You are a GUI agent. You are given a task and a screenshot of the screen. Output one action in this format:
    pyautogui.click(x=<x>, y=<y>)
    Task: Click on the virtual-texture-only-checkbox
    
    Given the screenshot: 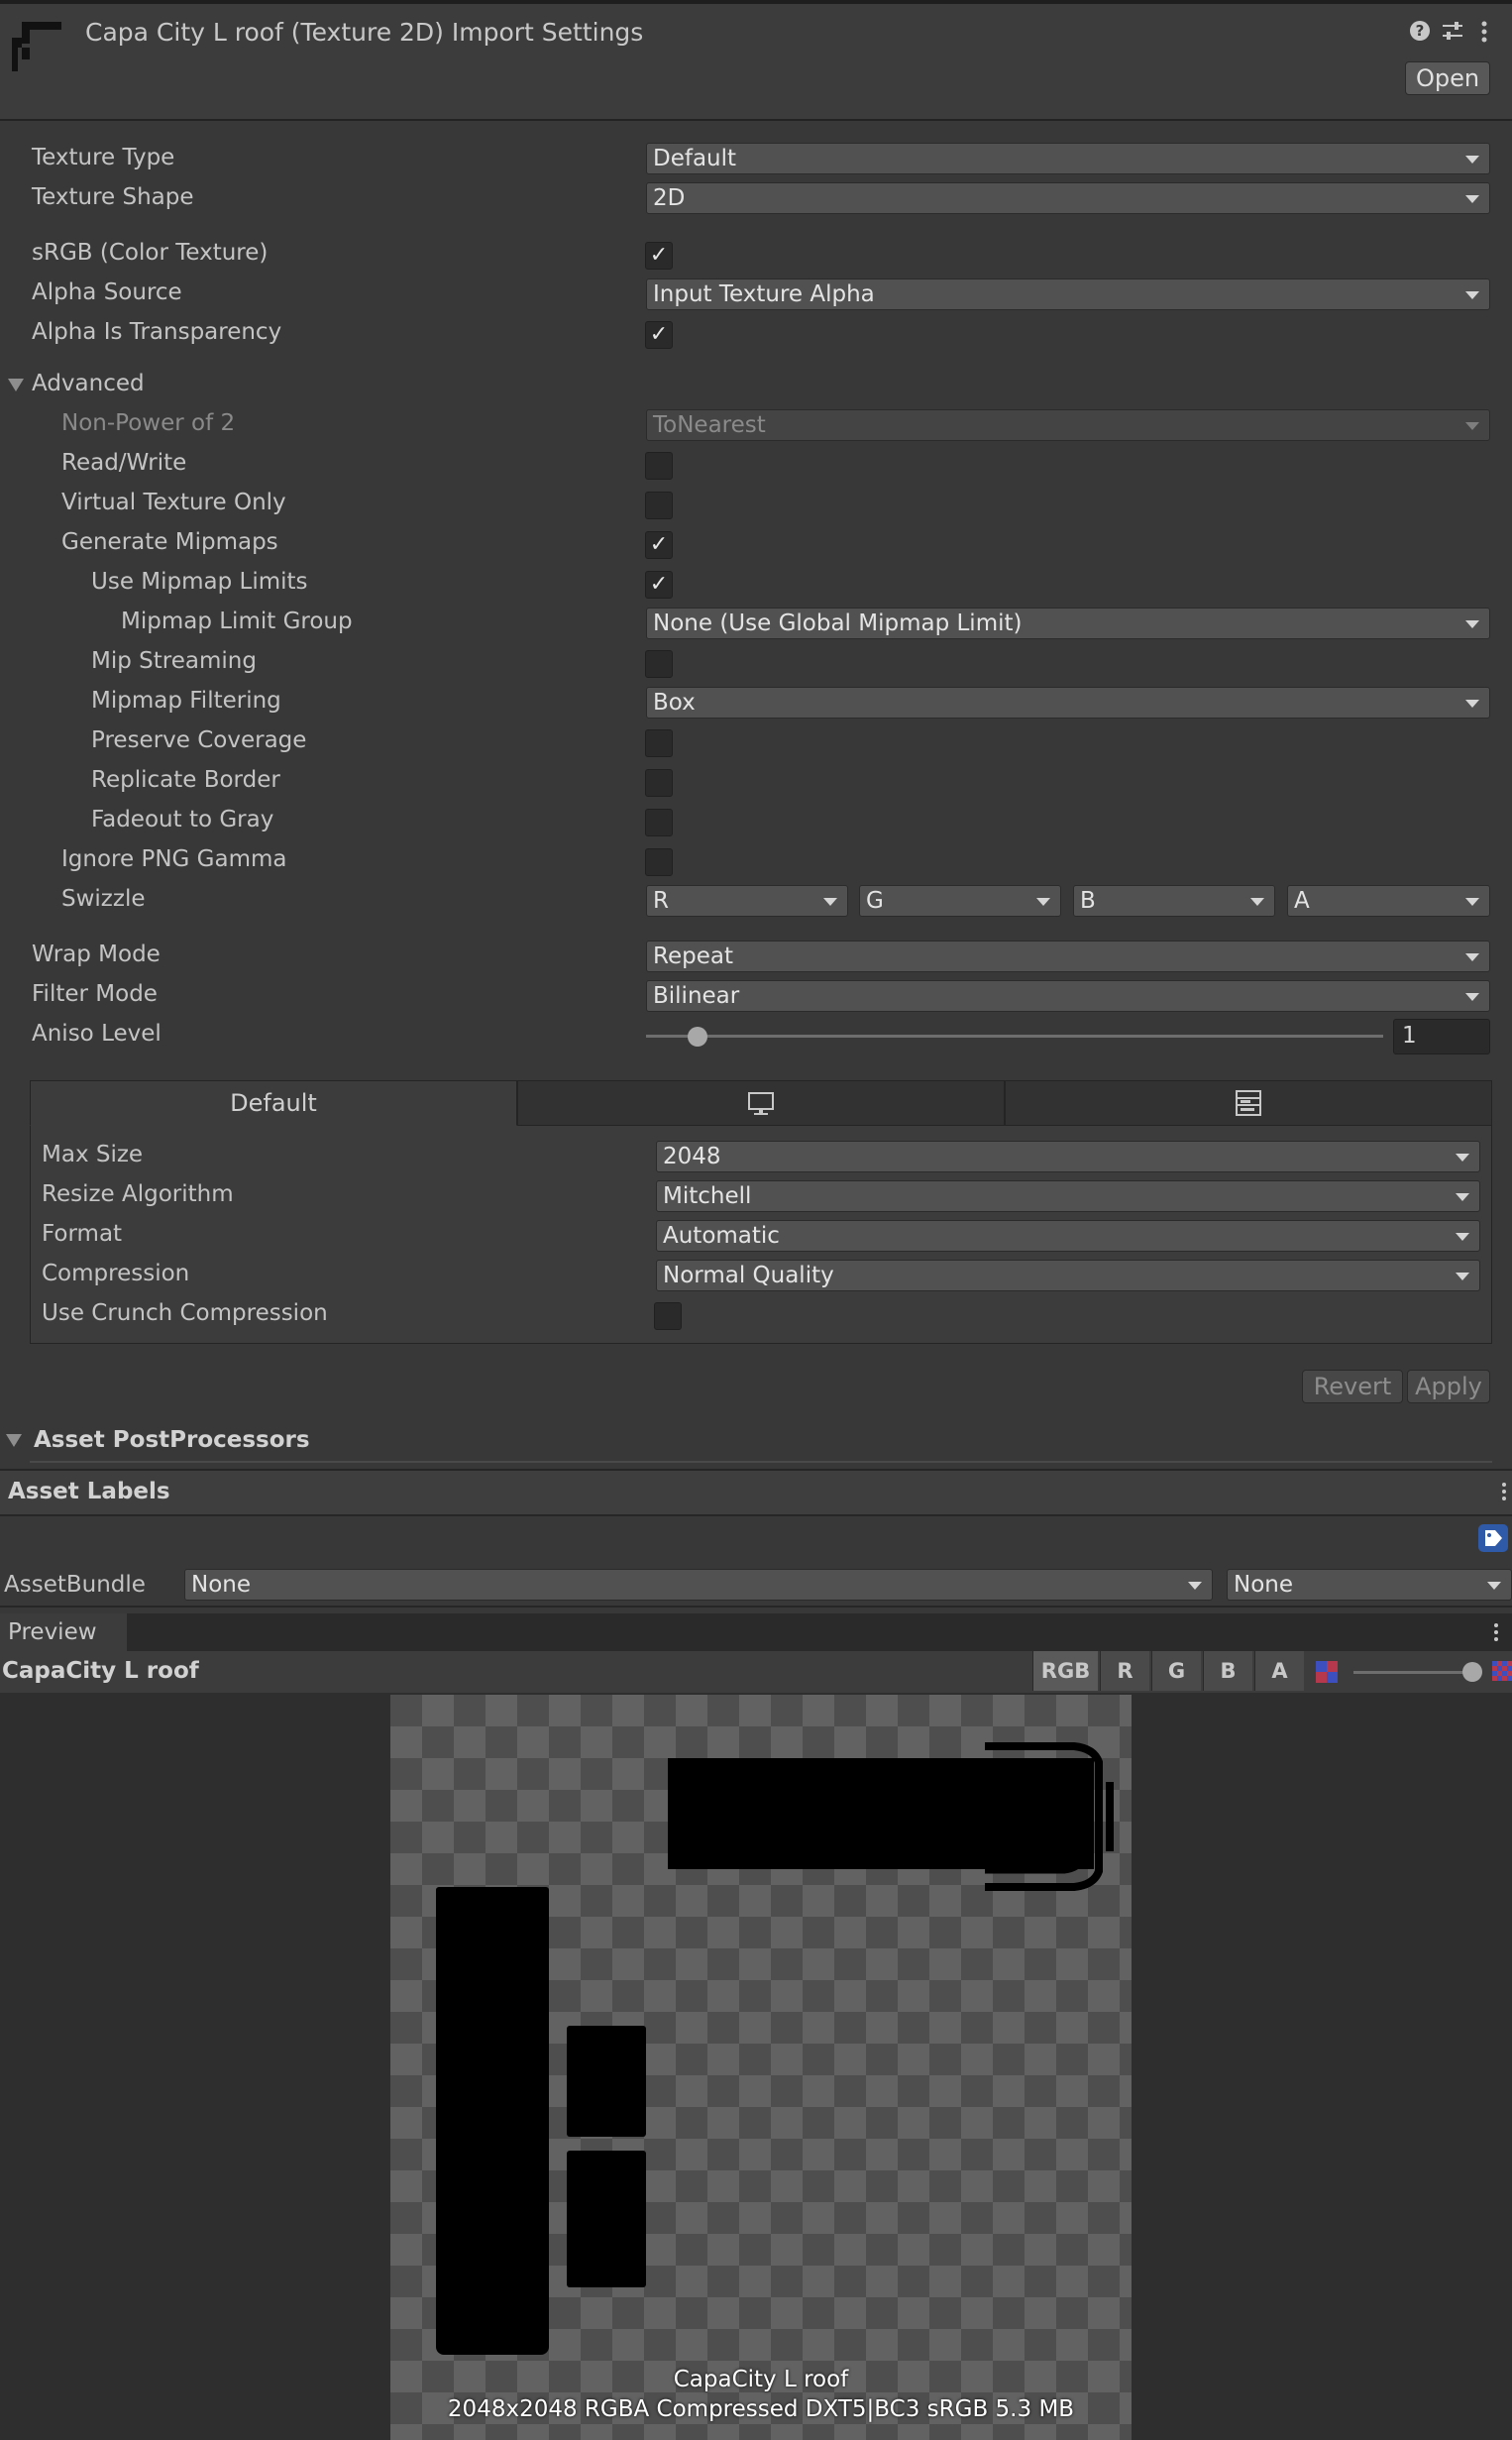 What is the action you would take?
    pyautogui.click(x=659, y=506)
    